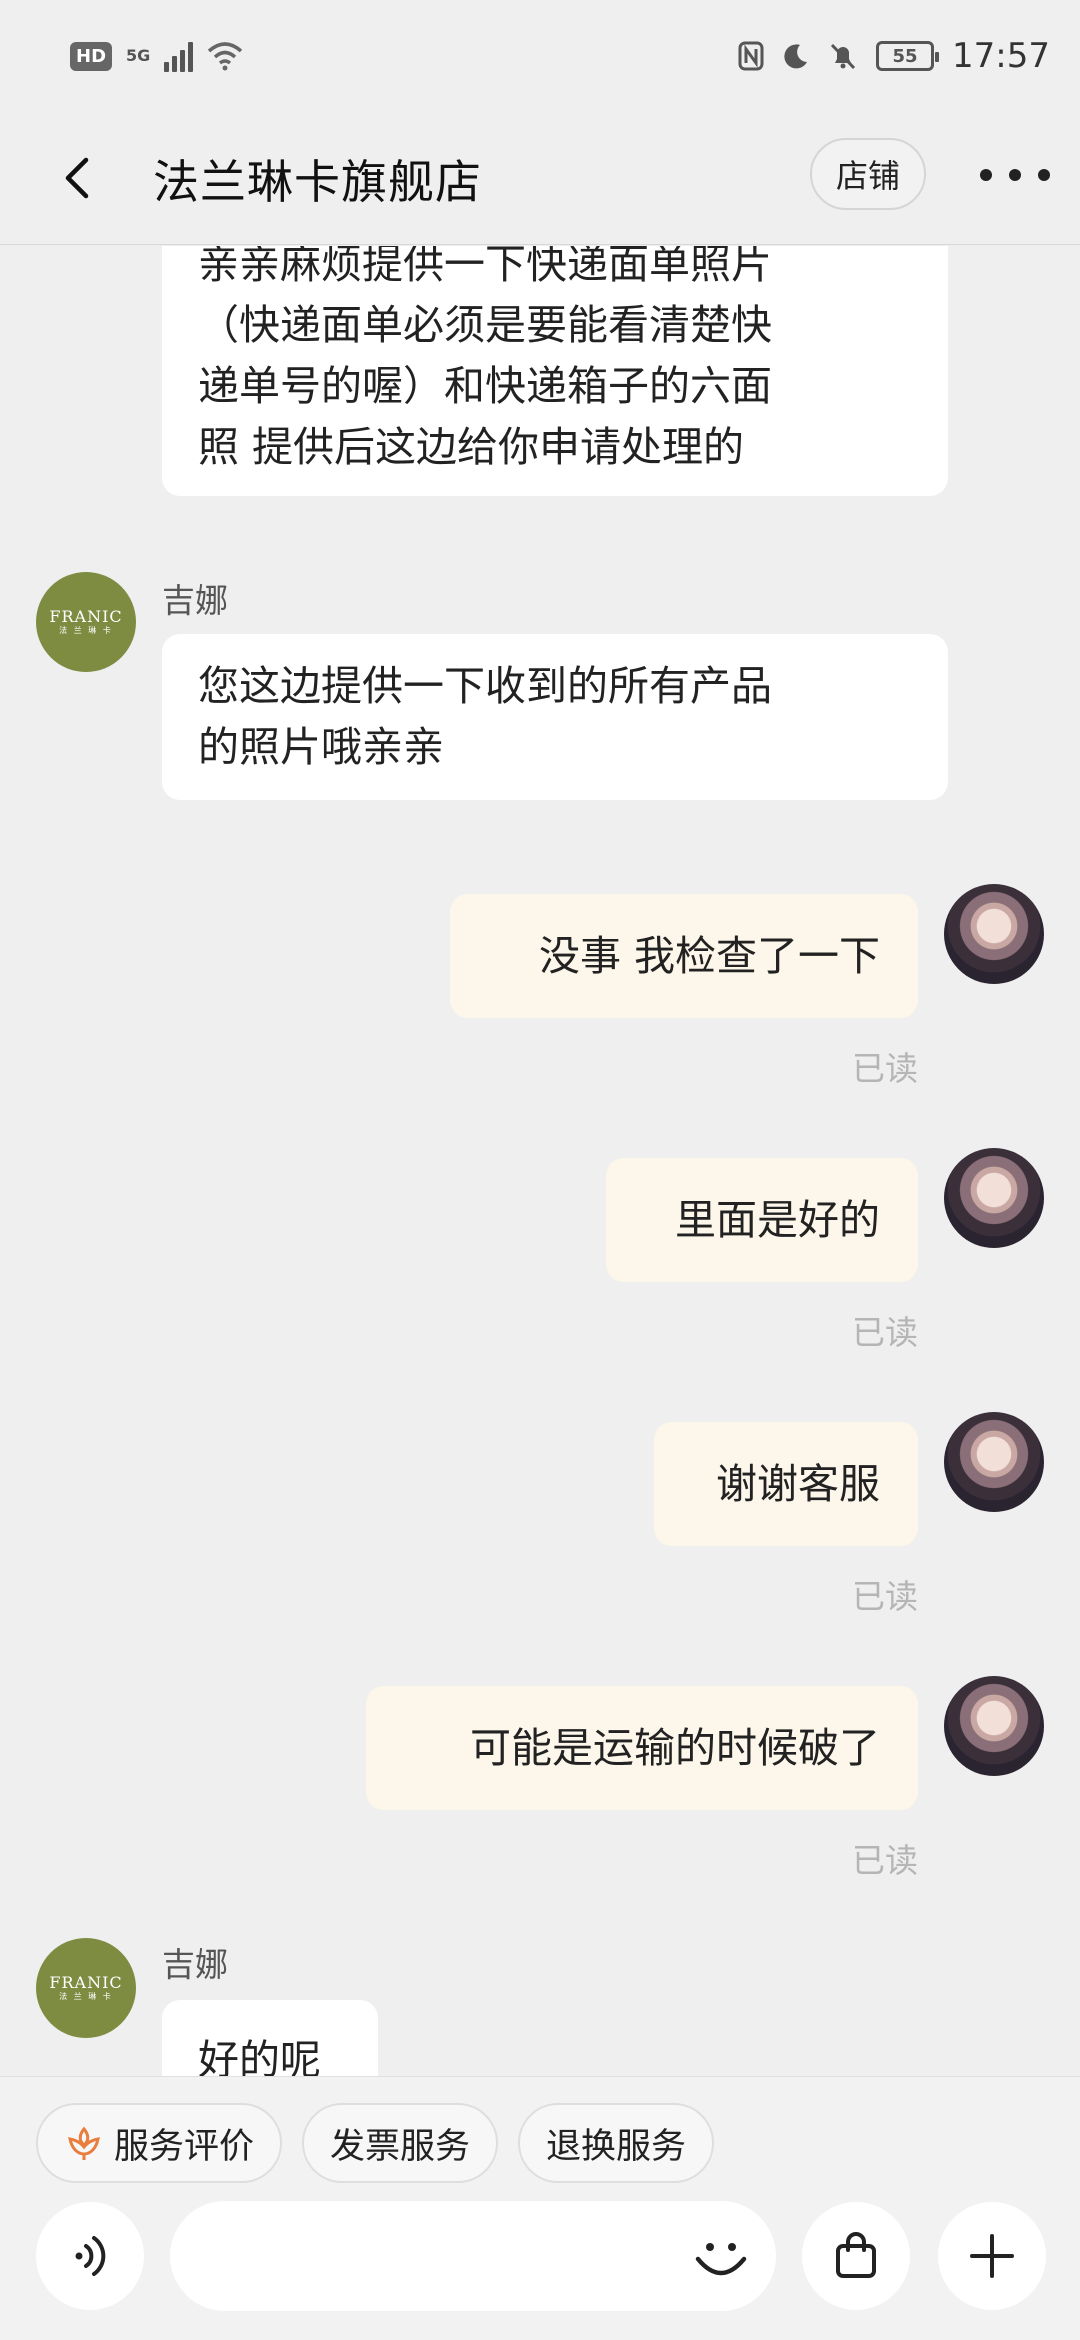  I want to click on status-time: 17:57, so click(1001, 56).